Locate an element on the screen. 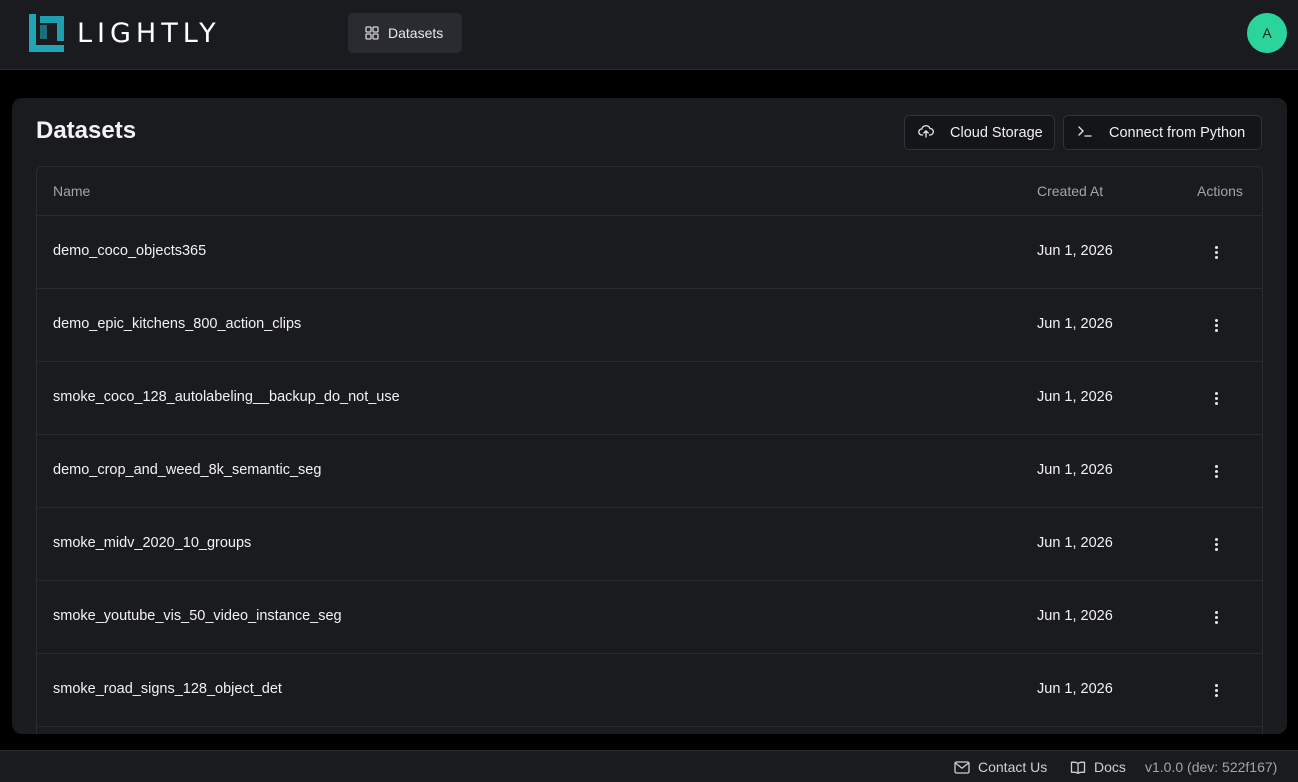 This screenshot has height=782, width=1298. column-header-name: Name is located at coordinates (71, 191).